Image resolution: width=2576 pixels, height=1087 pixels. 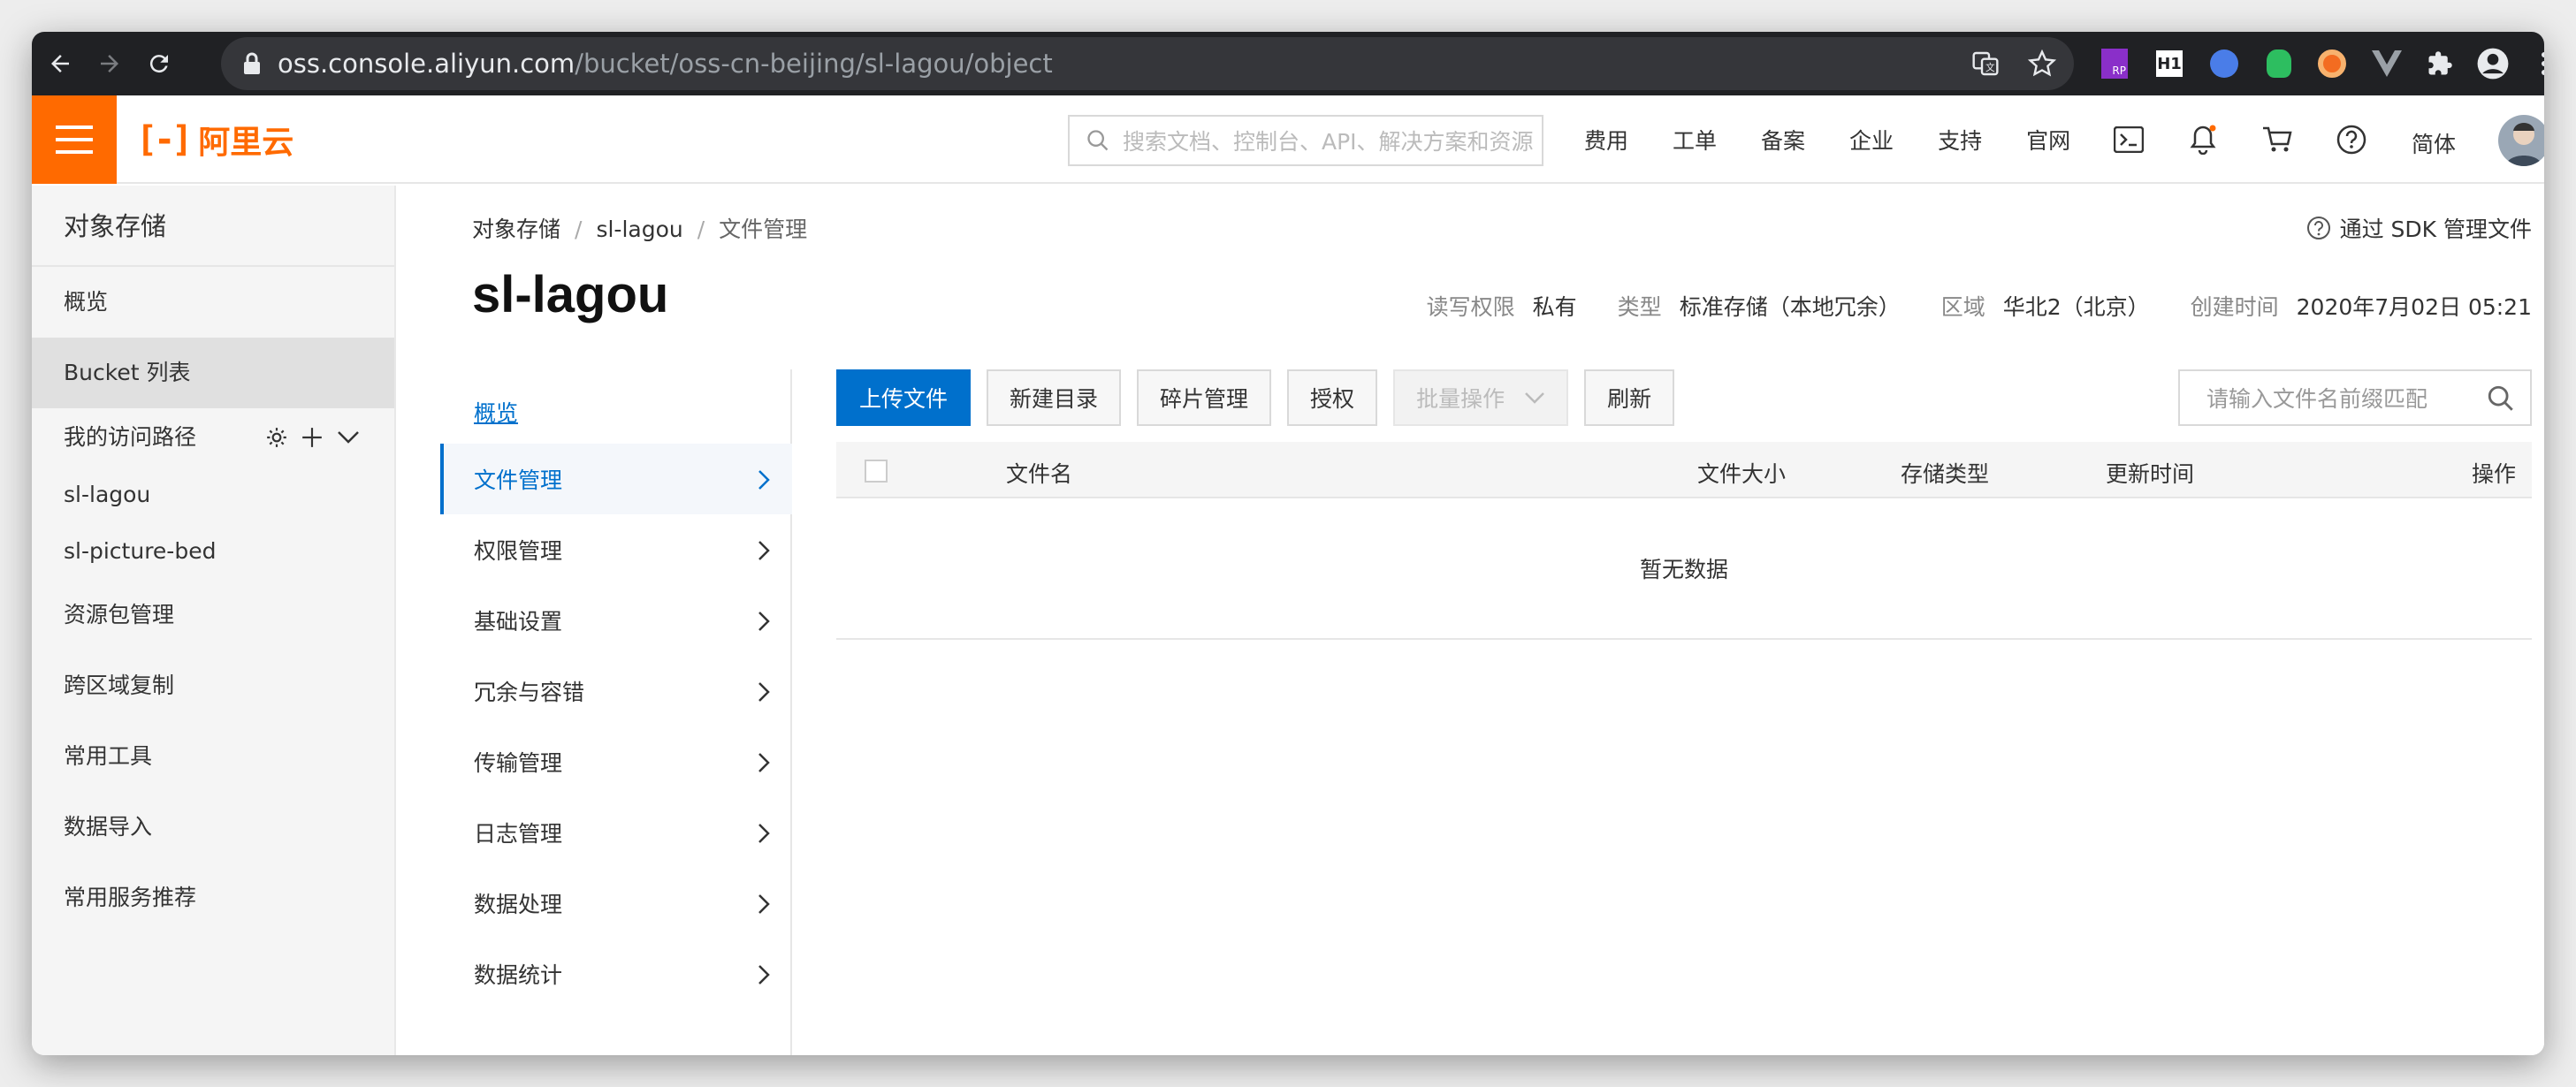 I want to click on back-button, so click(x=60, y=63).